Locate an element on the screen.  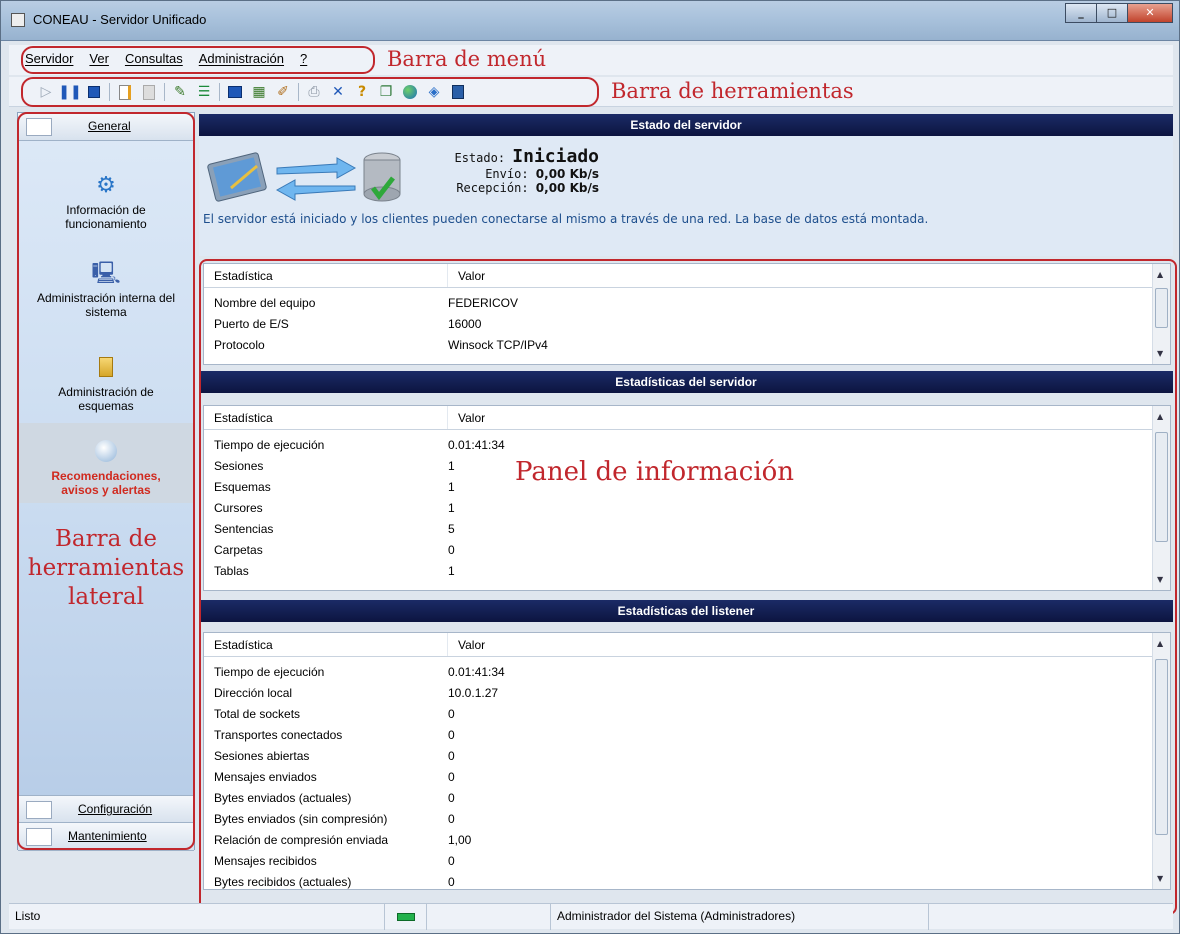
table-row: Transportes conectados 0 is located at coordinates (687, 738).